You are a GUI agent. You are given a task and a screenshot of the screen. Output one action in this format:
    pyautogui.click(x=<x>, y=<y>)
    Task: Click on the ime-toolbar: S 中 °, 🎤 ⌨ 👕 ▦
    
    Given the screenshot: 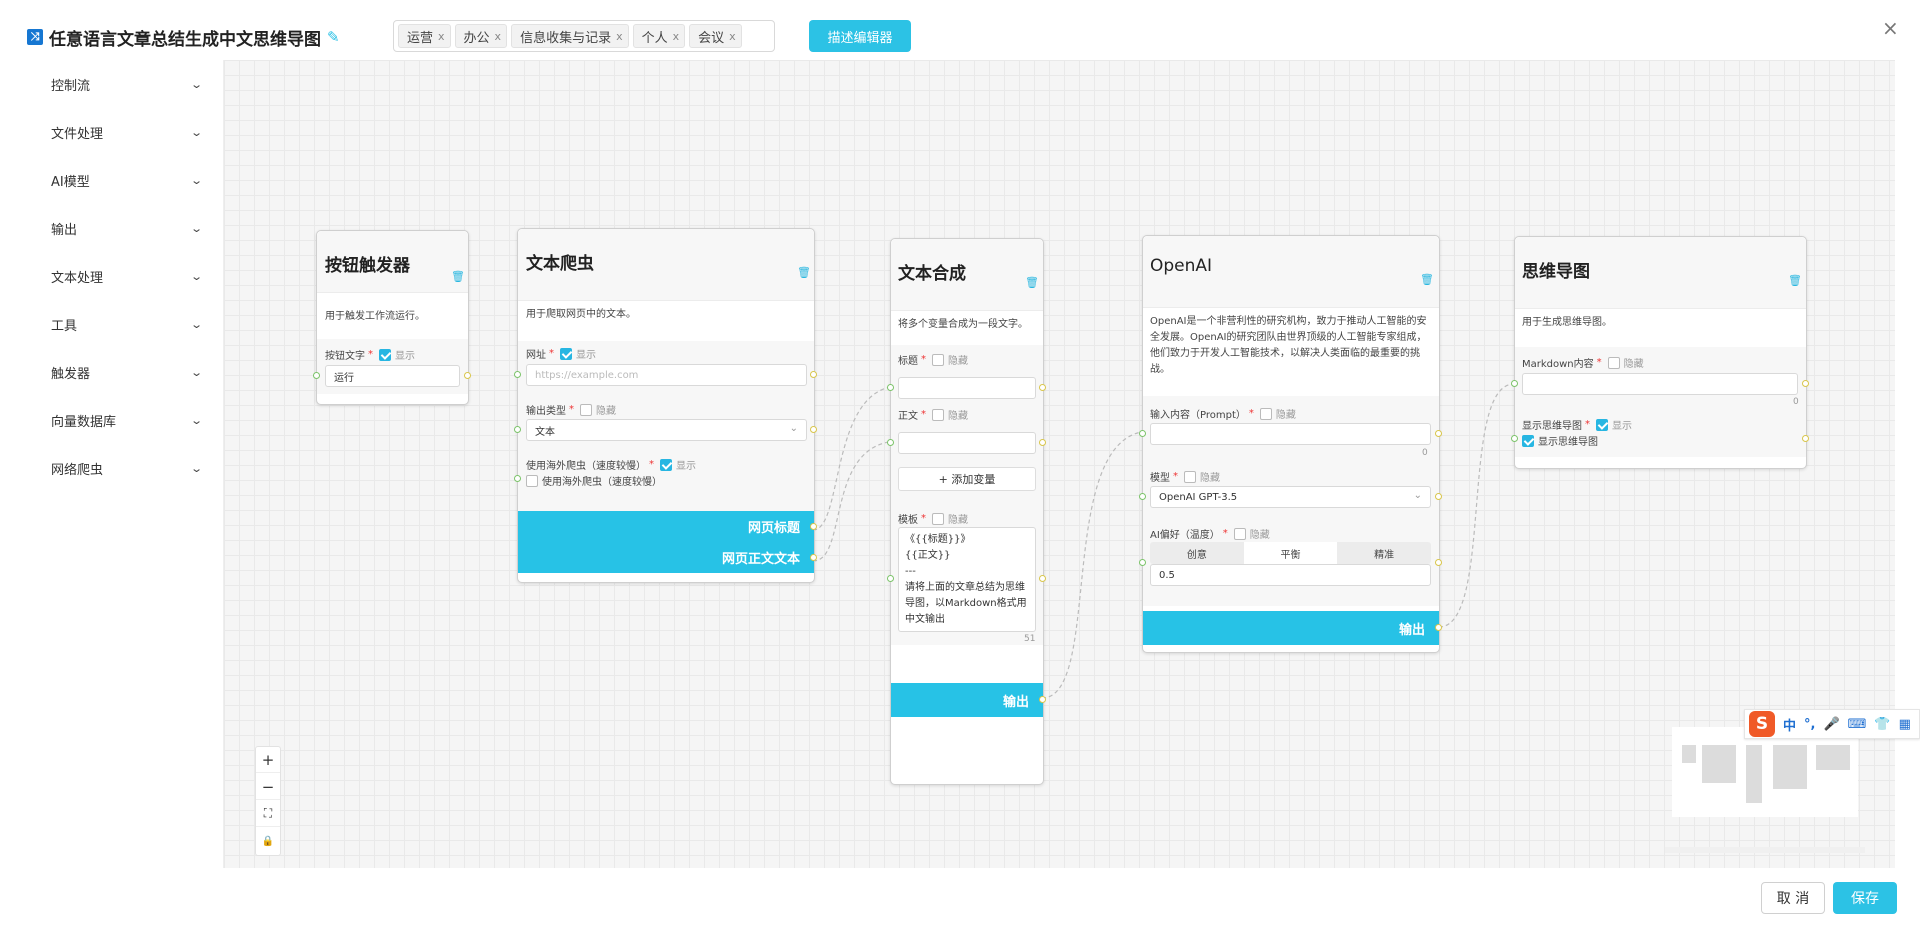 What is the action you would take?
    pyautogui.click(x=1832, y=724)
    